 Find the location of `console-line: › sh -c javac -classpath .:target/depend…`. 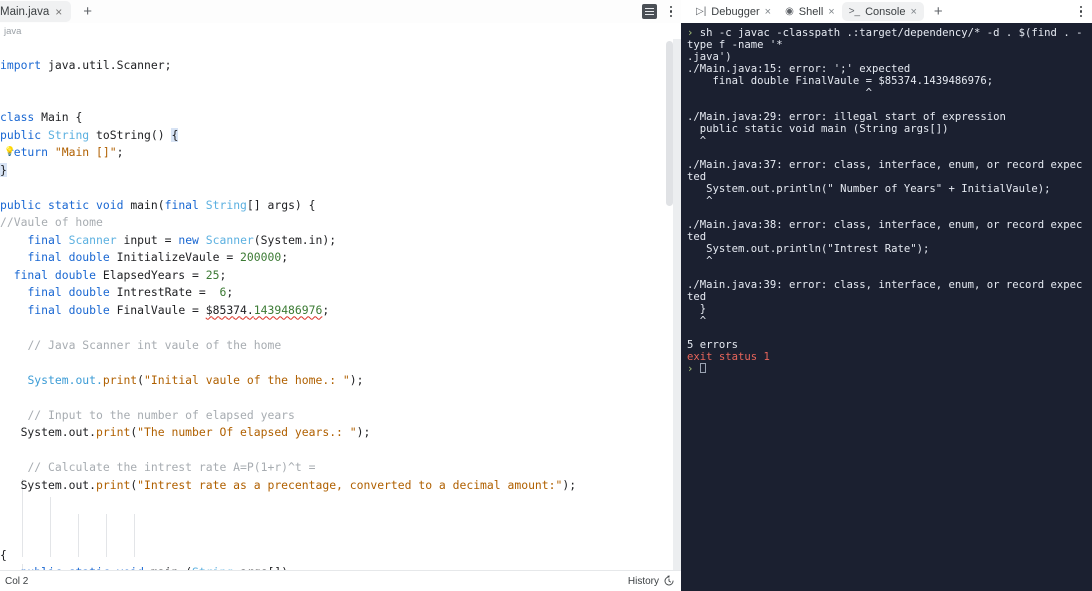

console-line: › sh -c javac -classpath .:target/depend… is located at coordinates (885, 39).